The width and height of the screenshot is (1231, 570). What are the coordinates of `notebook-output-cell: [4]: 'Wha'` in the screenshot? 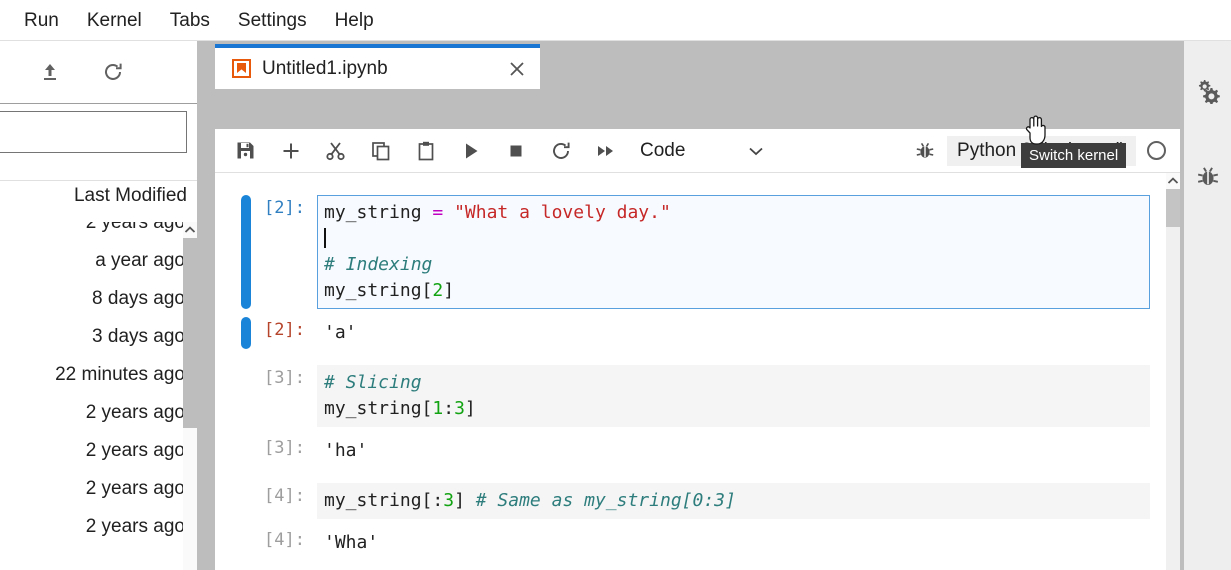 It's located at (697, 543).